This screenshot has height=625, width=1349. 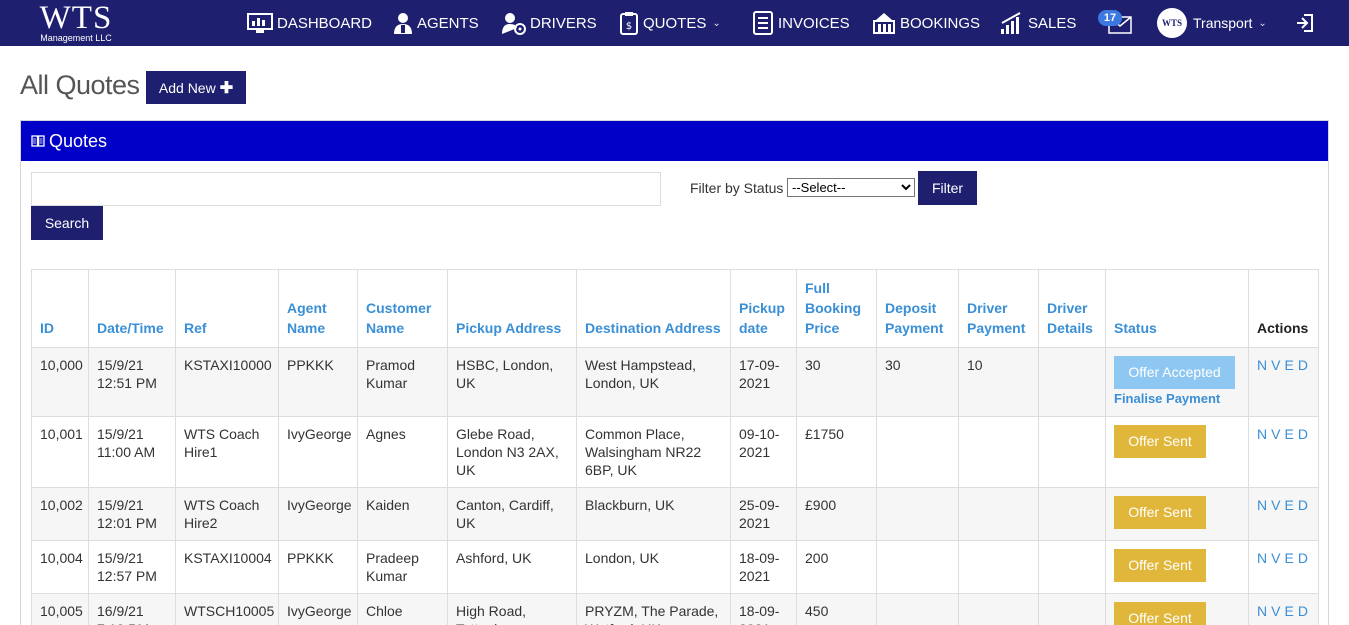 What do you see at coordinates (836, 567) in the screenshot?
I see `cell-full-price: 200` at bounding box center [836, 567].